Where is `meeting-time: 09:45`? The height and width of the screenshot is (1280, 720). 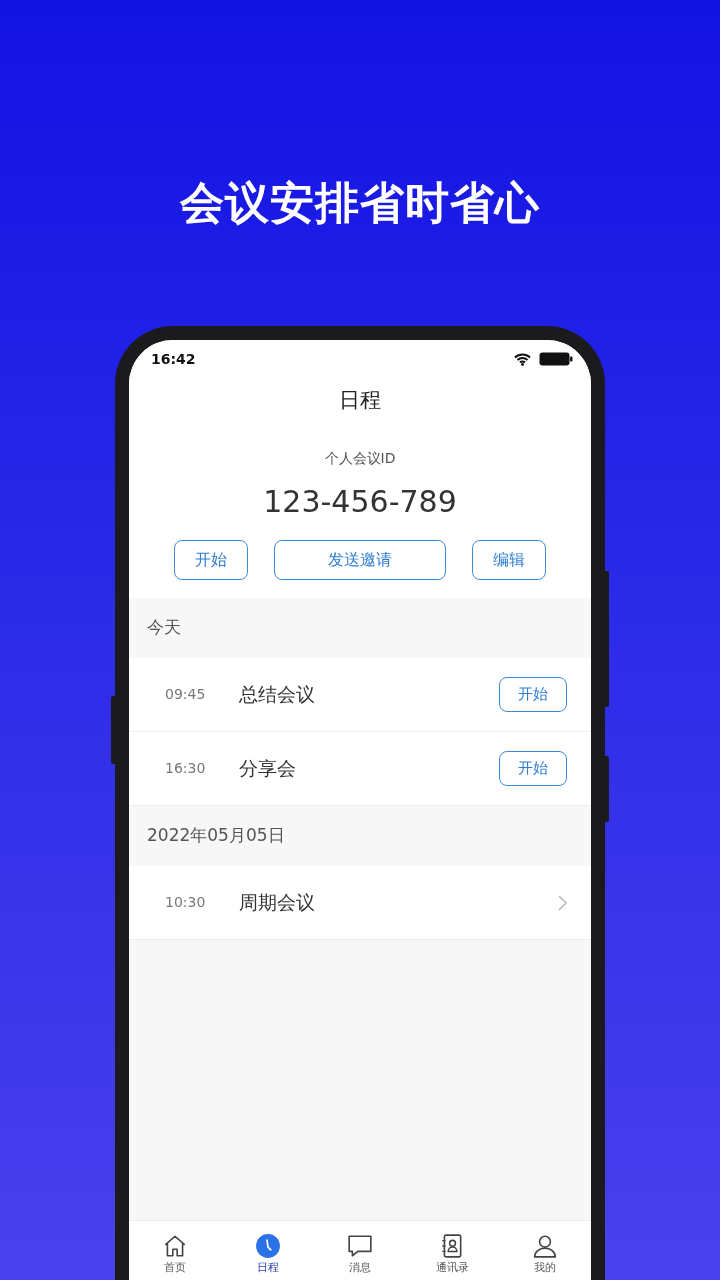 meeting-time: 09:45 is located at coordinates (186, 694).